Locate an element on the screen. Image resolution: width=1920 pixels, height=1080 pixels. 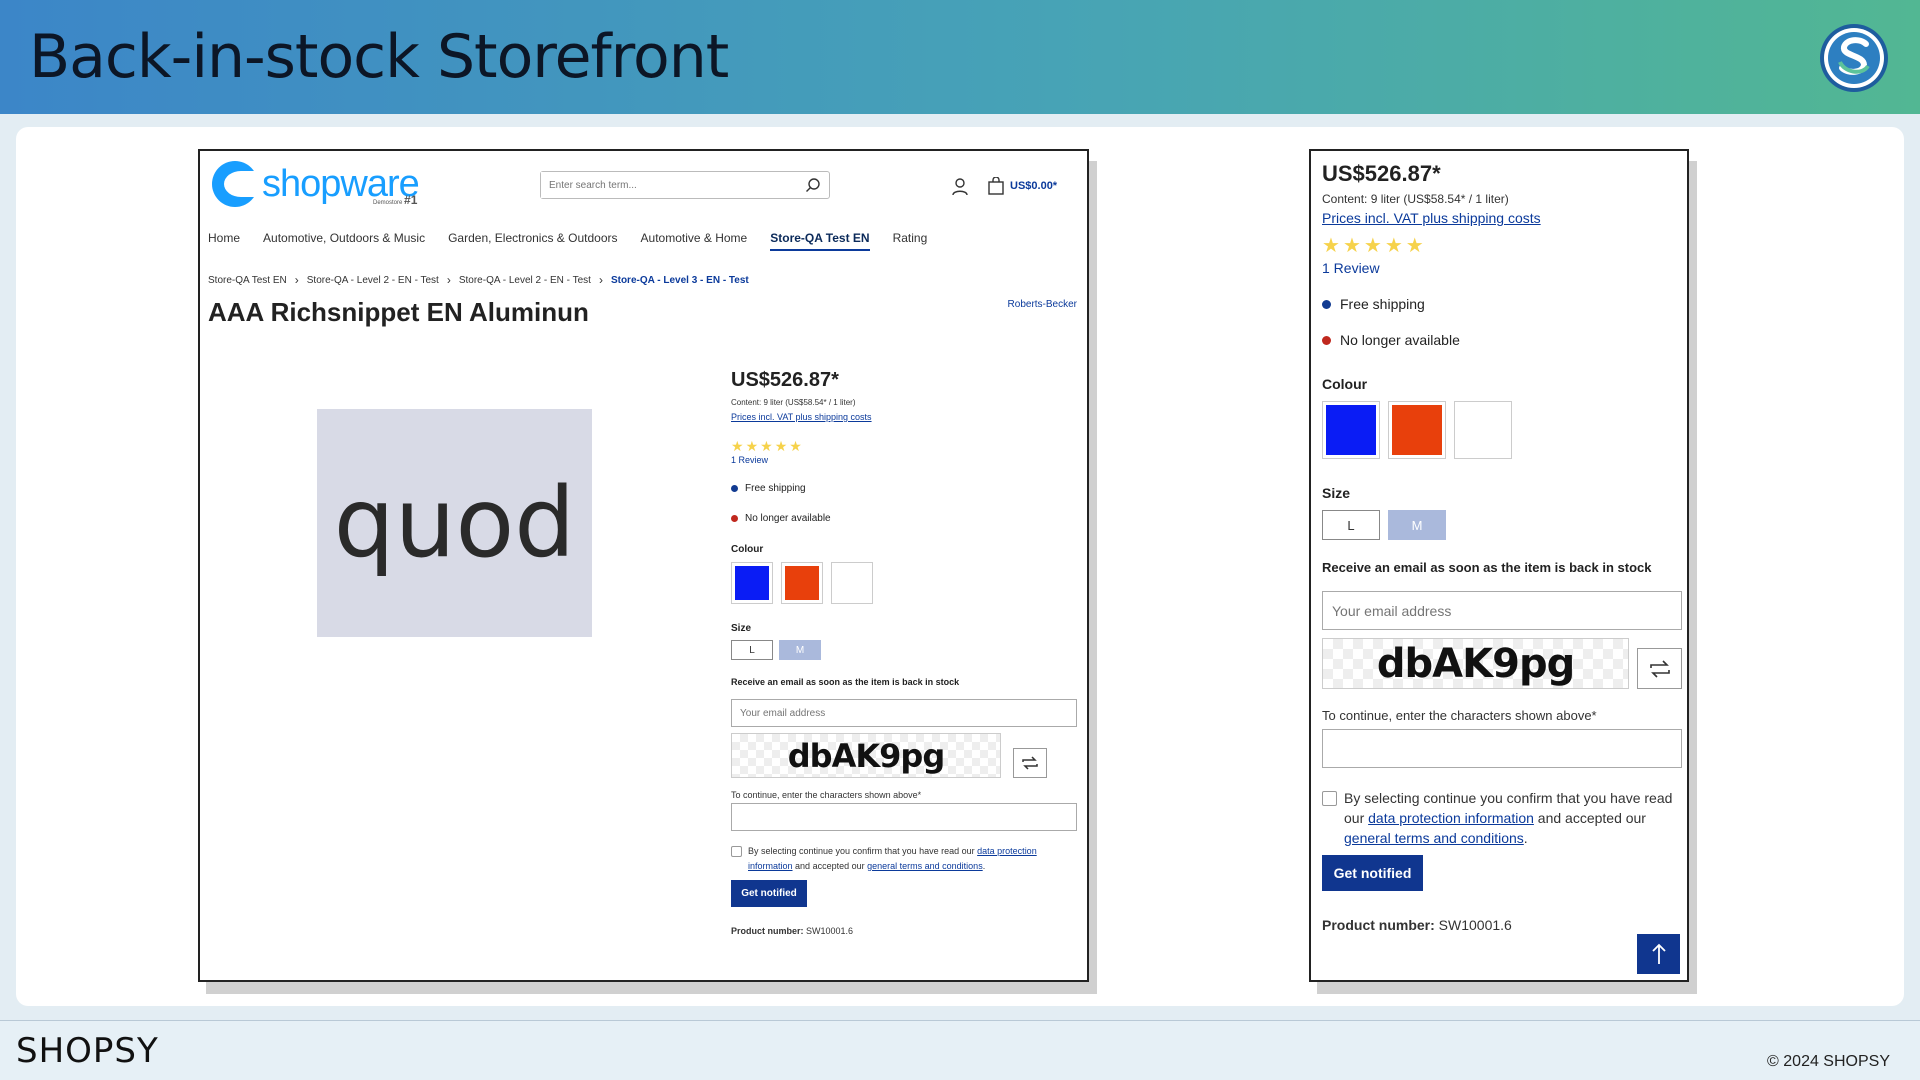
product-image: quod is located at coordinates (454, 523).